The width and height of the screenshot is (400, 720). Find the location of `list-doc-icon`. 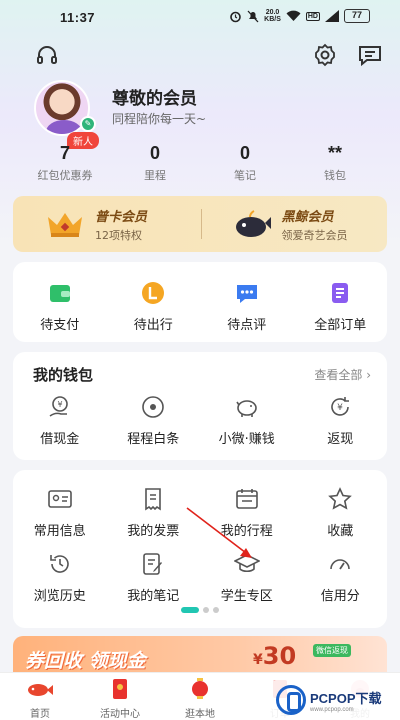

list-doc-icon is located at coordinates (340, 293).